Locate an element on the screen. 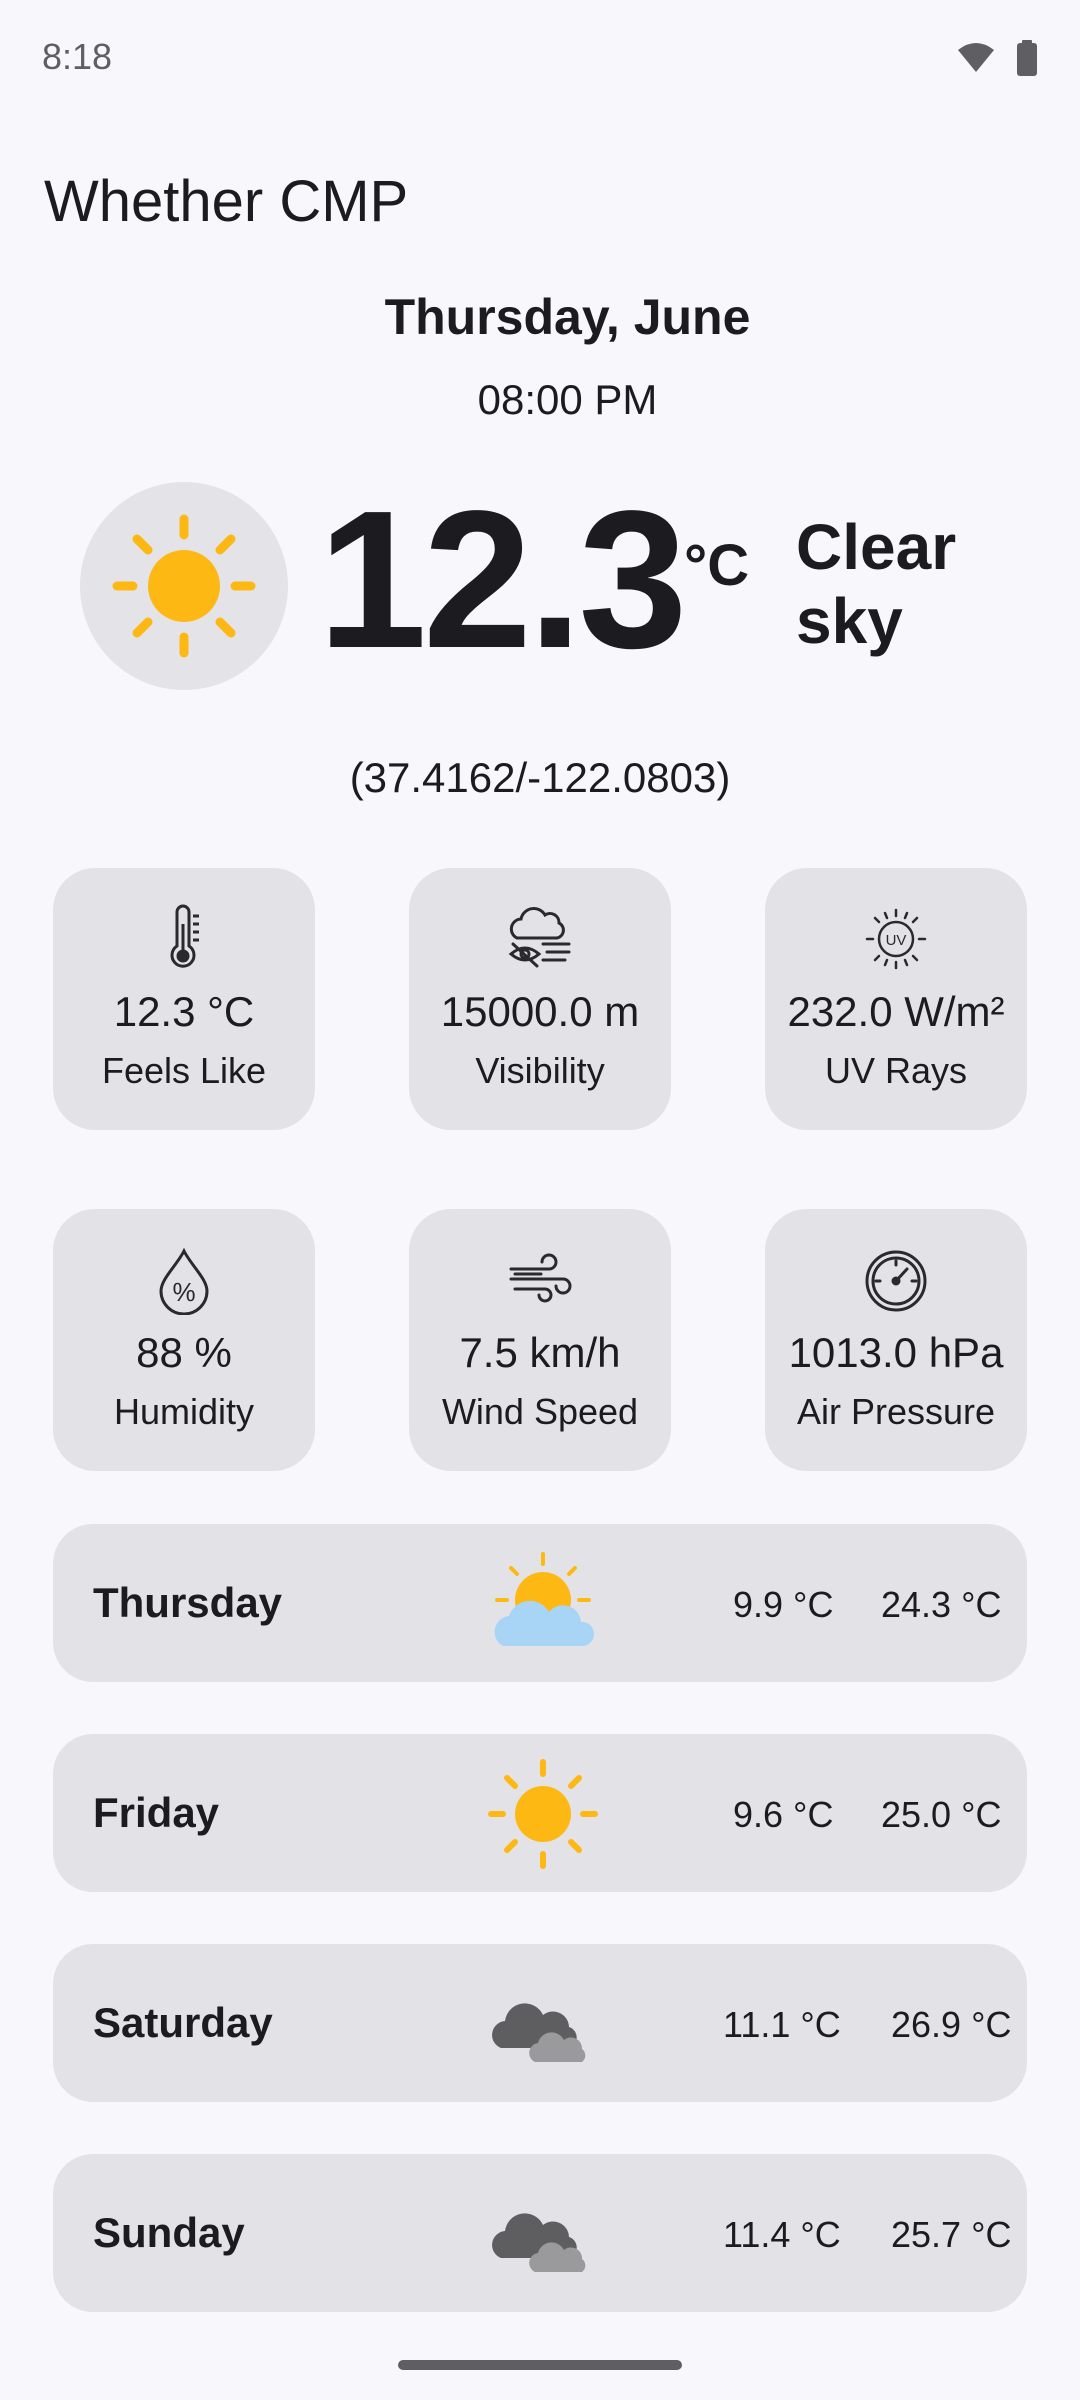  metric-label: UV Rays is located at coordinates (896, 1070).